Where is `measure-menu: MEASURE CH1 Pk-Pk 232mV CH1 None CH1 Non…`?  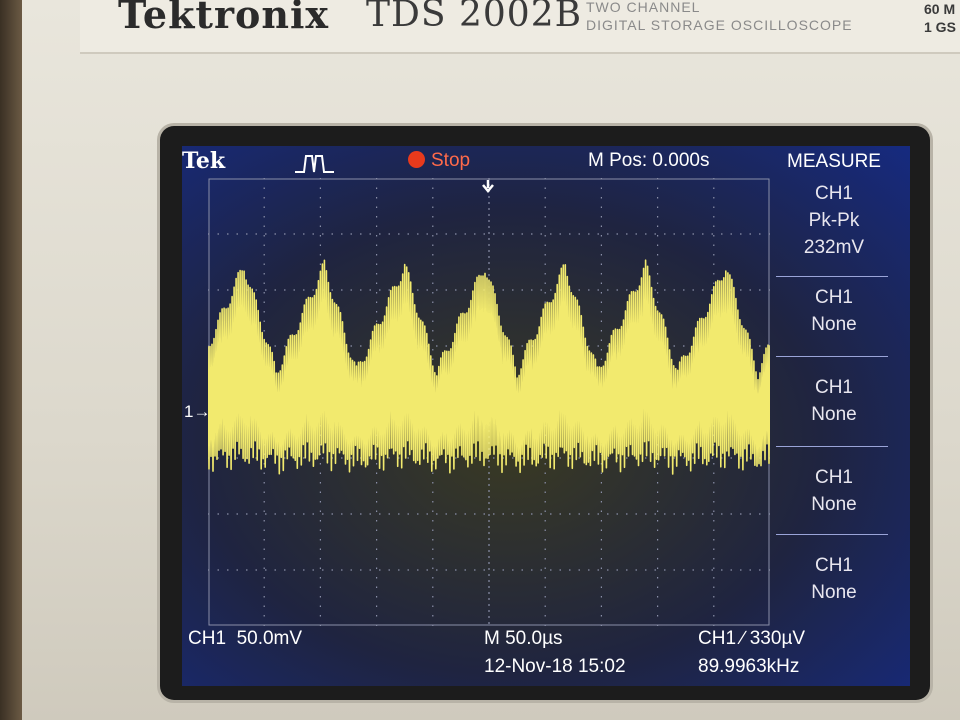
measure-menu: MEASURE CH1 Pk-Pk 232mV CH1 None CH1 Non… is located at coordinates (834, 398).